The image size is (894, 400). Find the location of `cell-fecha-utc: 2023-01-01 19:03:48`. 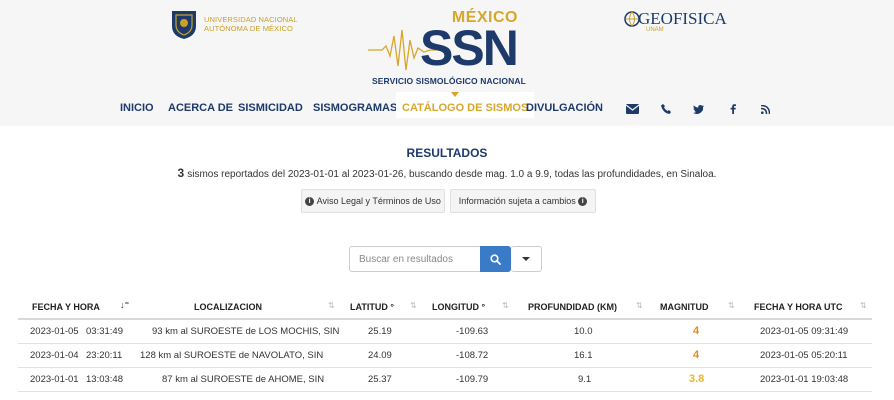

cell-fecha-utc: 2023-01-01 19:03:48 is located at coordinates (804, 379).